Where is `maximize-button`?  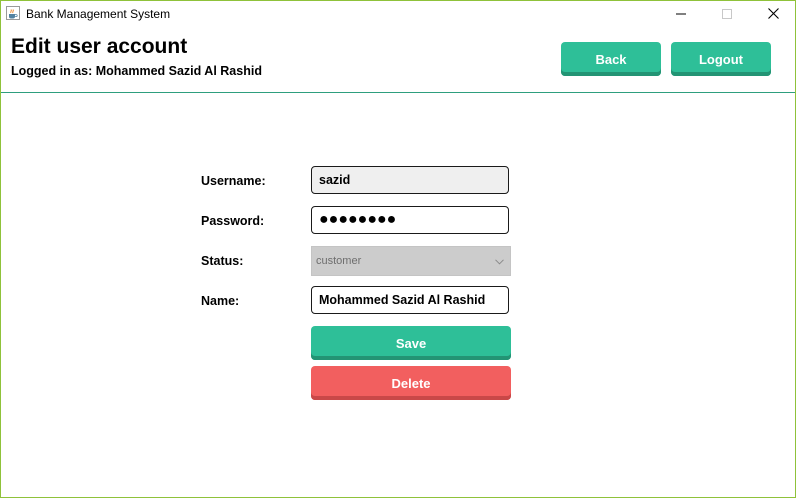
maximize-button is located at coordinates (727, 14).